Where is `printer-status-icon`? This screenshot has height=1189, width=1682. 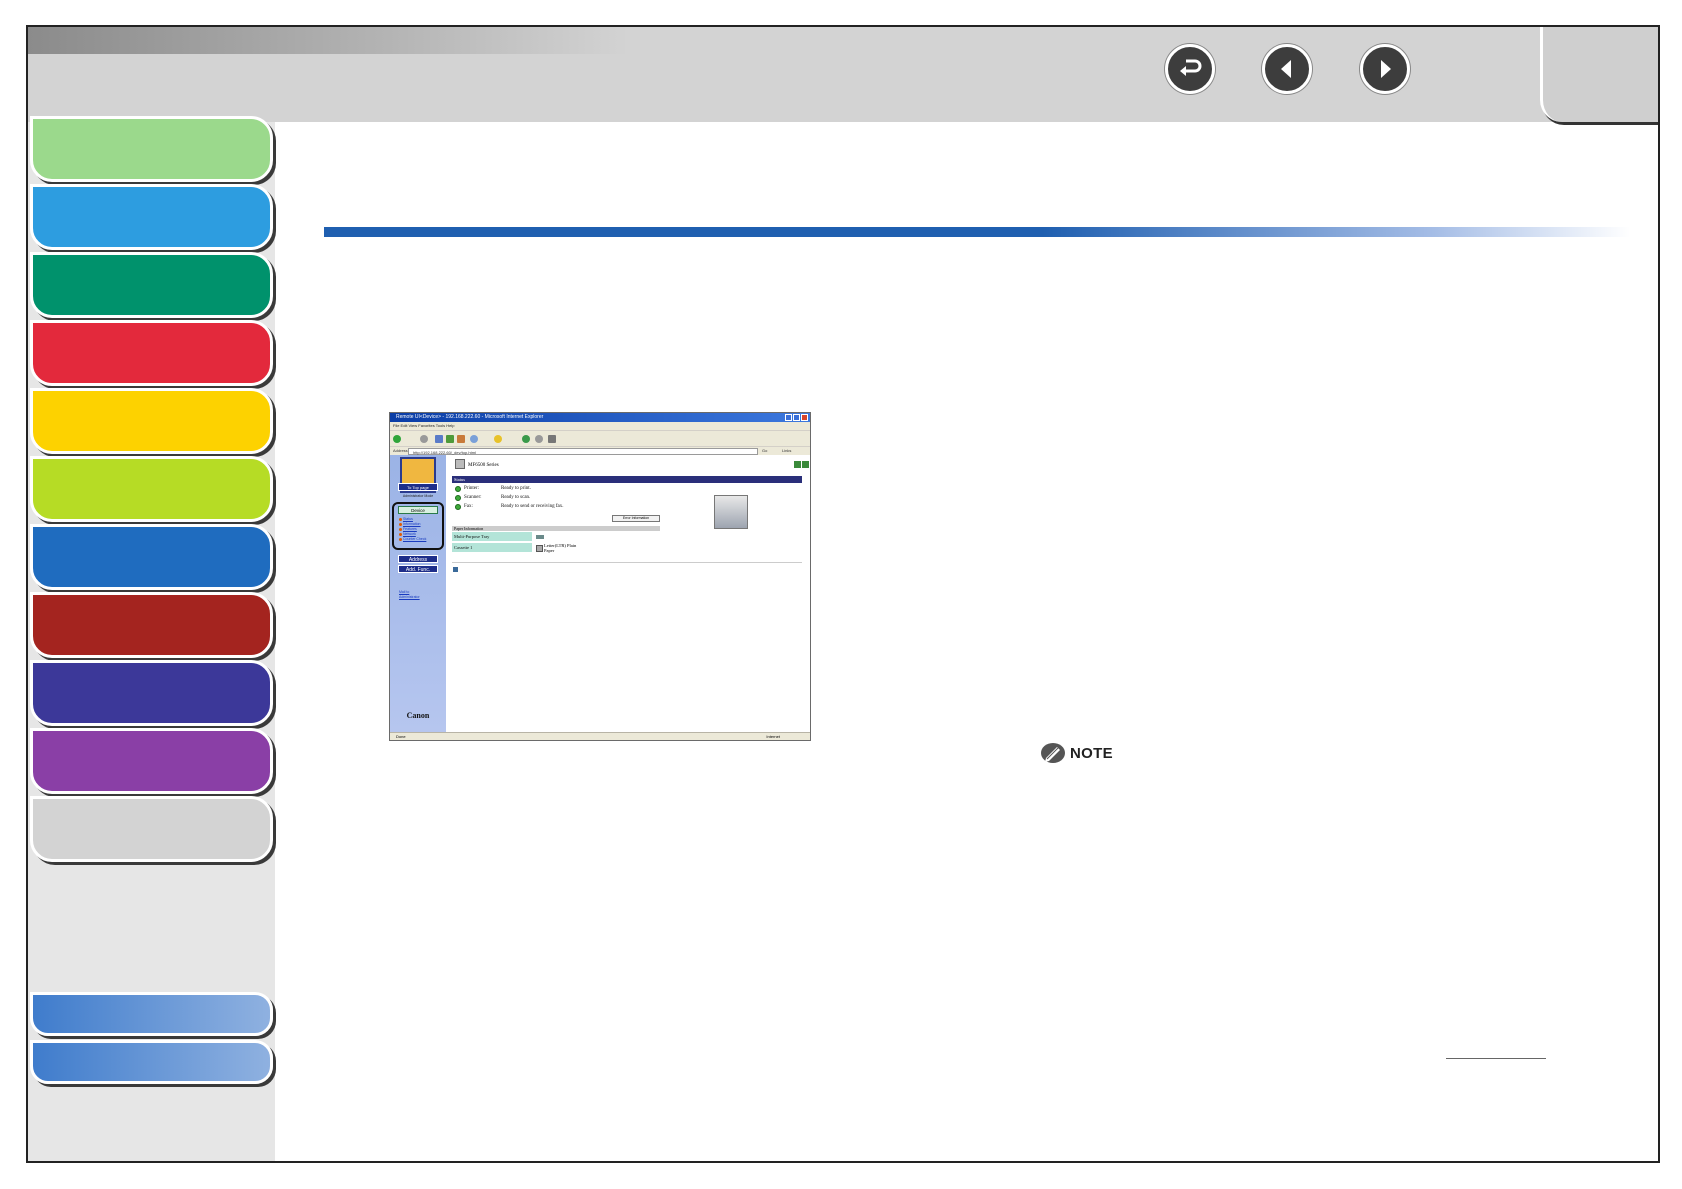 printer-status-icon is located at coordinates (458, 489).